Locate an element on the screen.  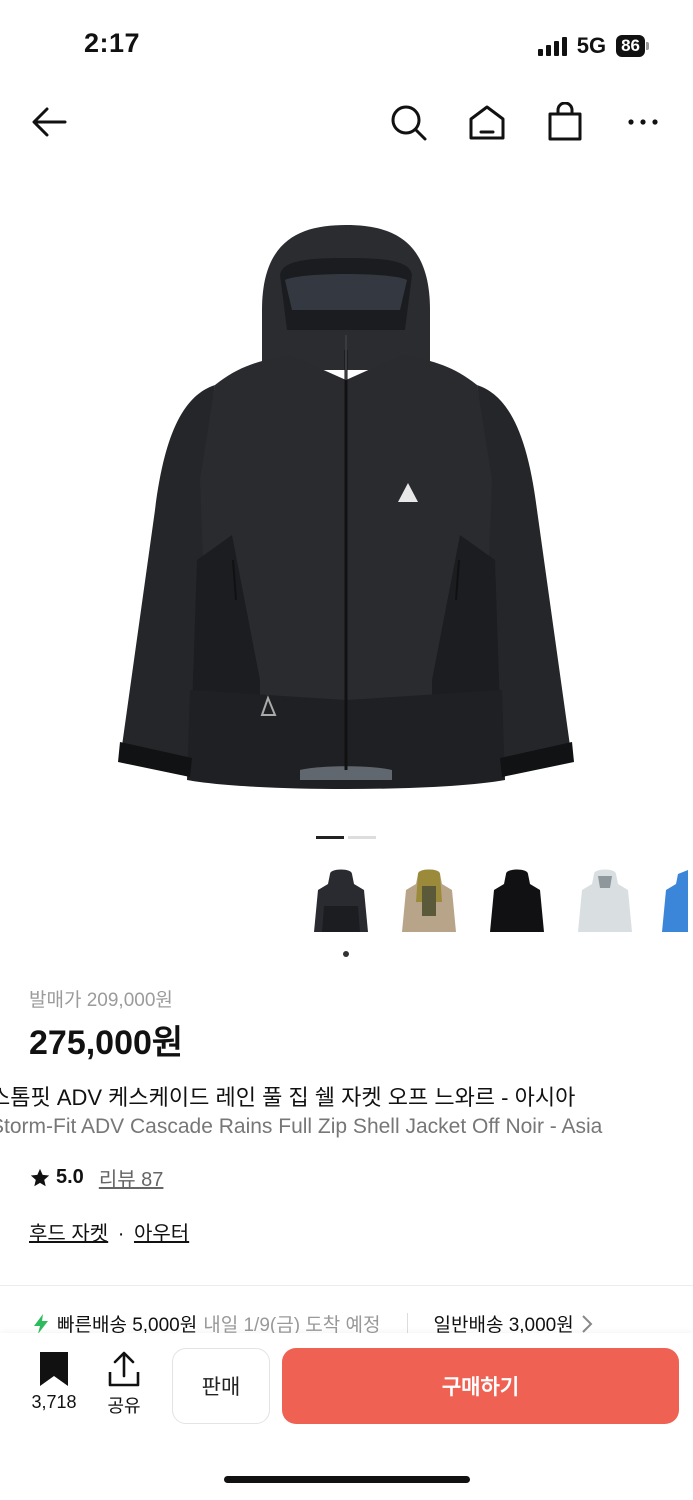
release-price: 발매가 209,000원 is located at coordinates (101, 1000).